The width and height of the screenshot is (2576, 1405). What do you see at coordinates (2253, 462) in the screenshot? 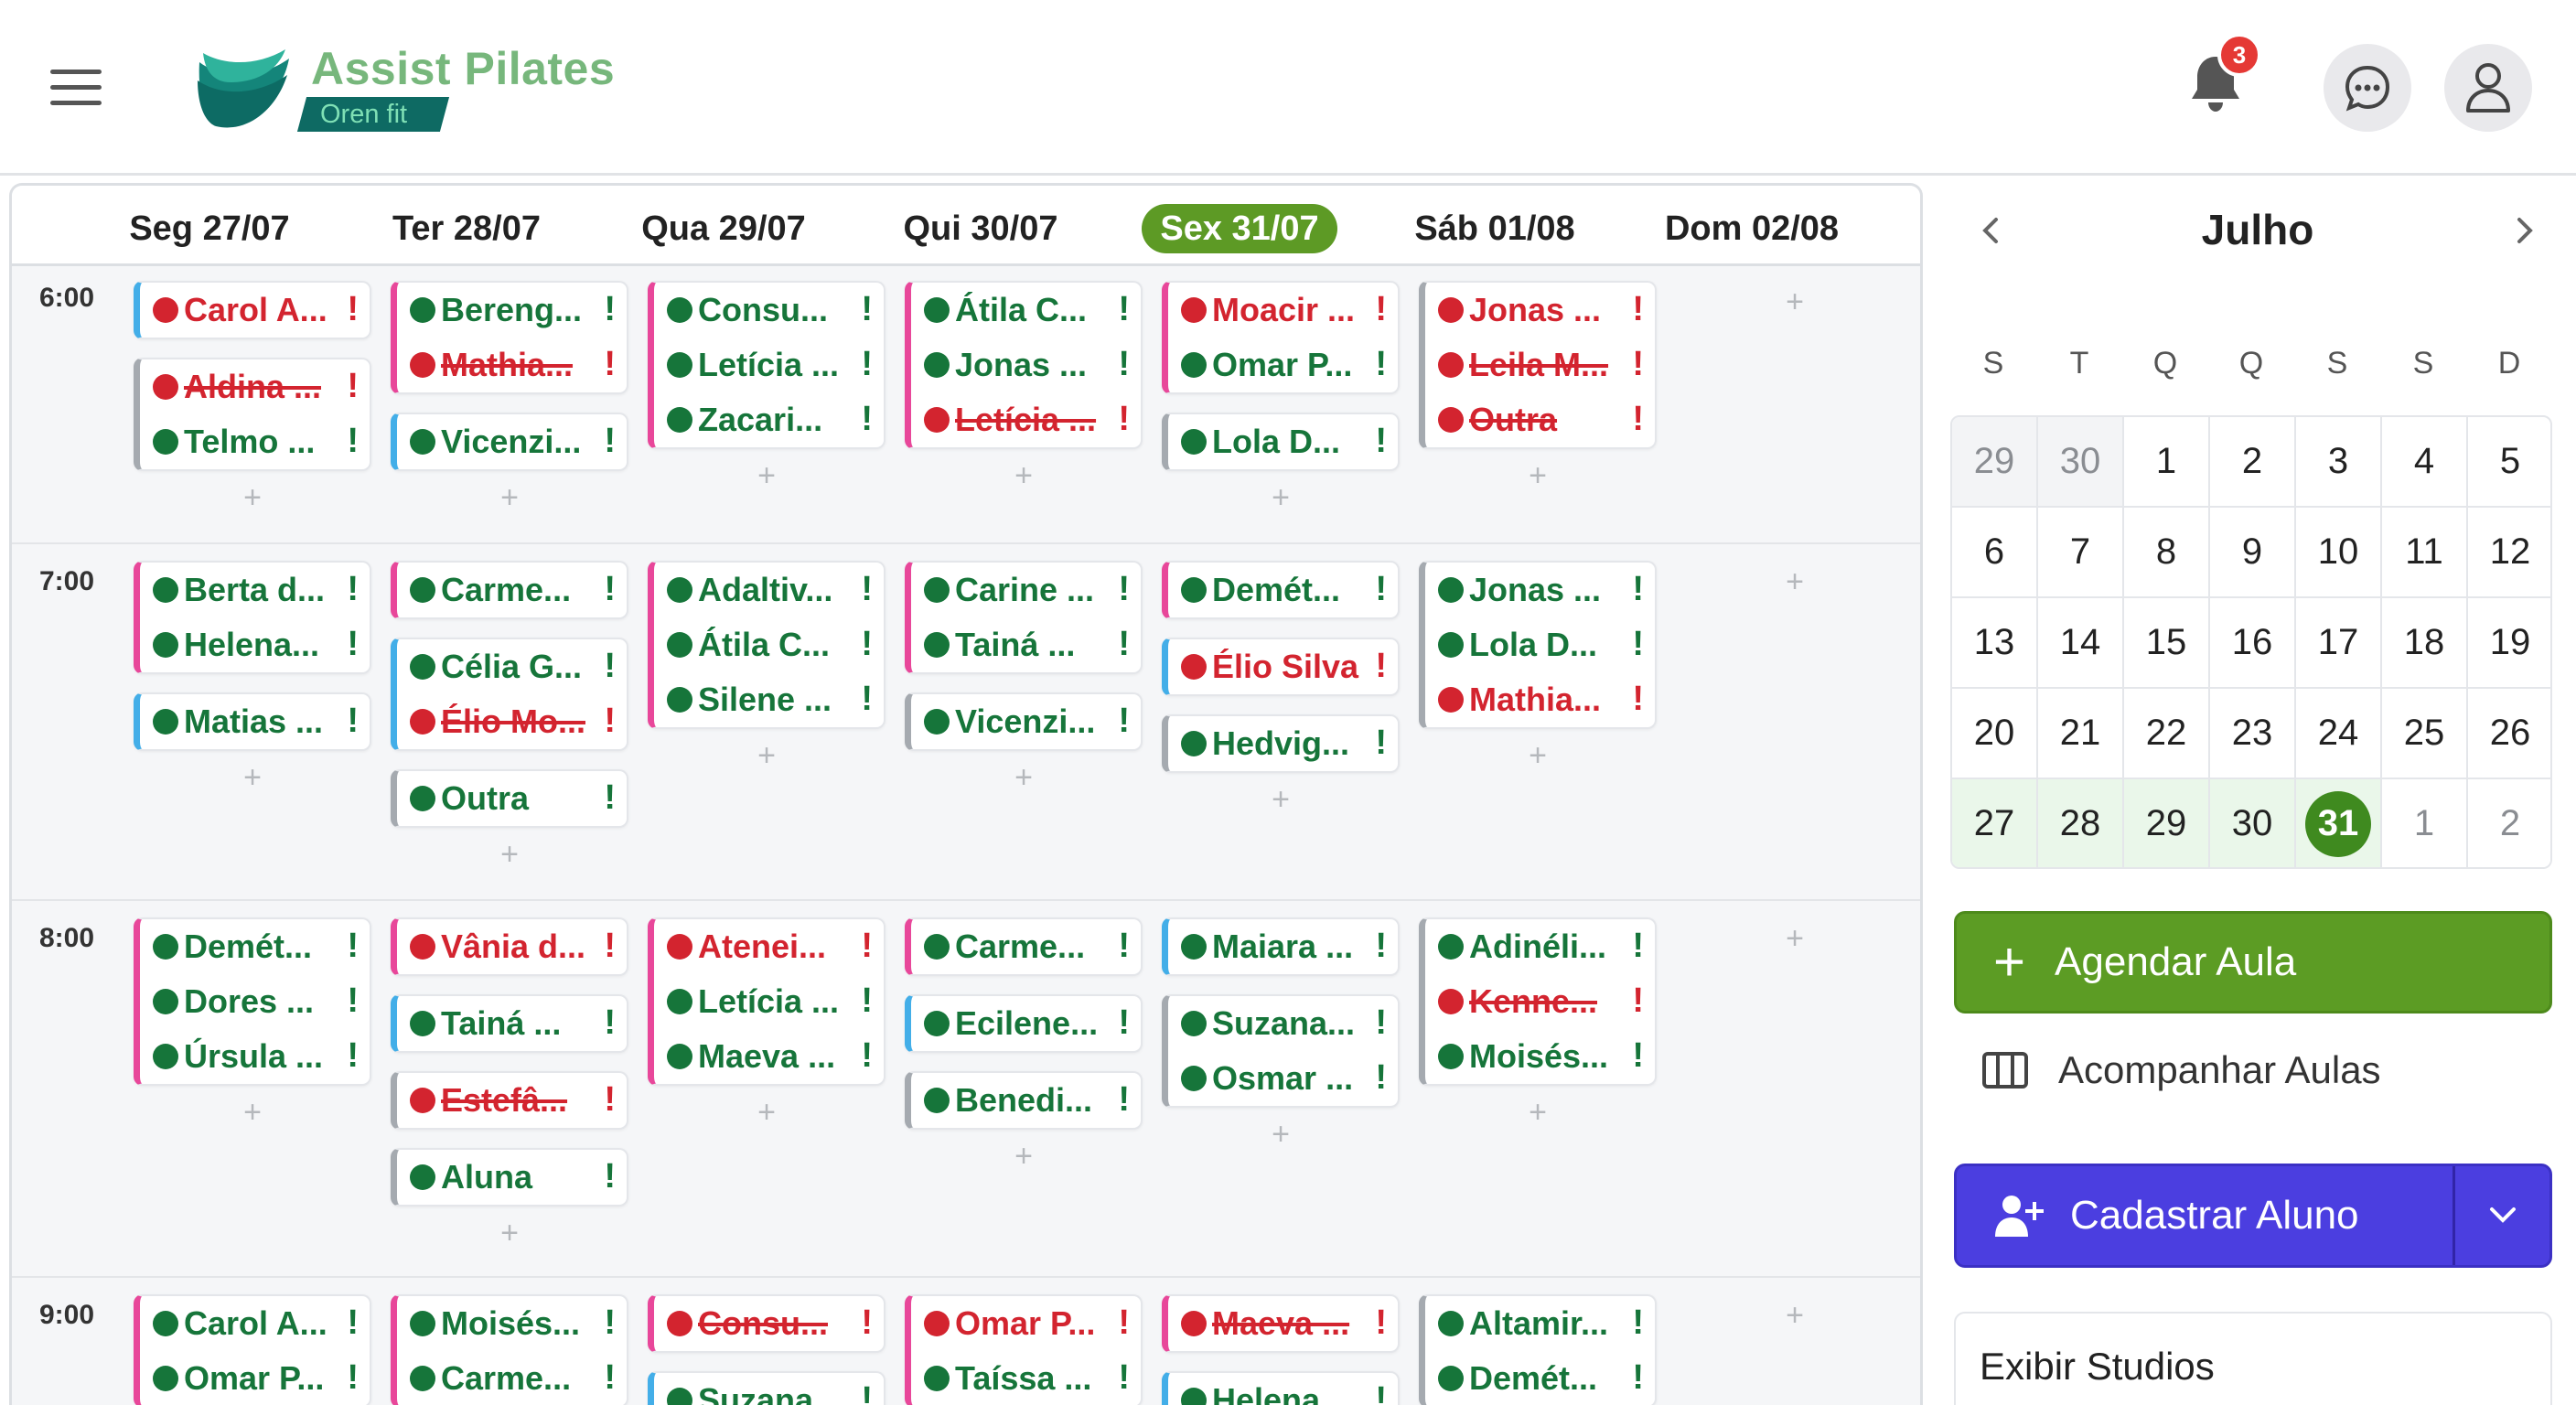
I see `calendar-day: 2` at bounding box center [2253, 462].